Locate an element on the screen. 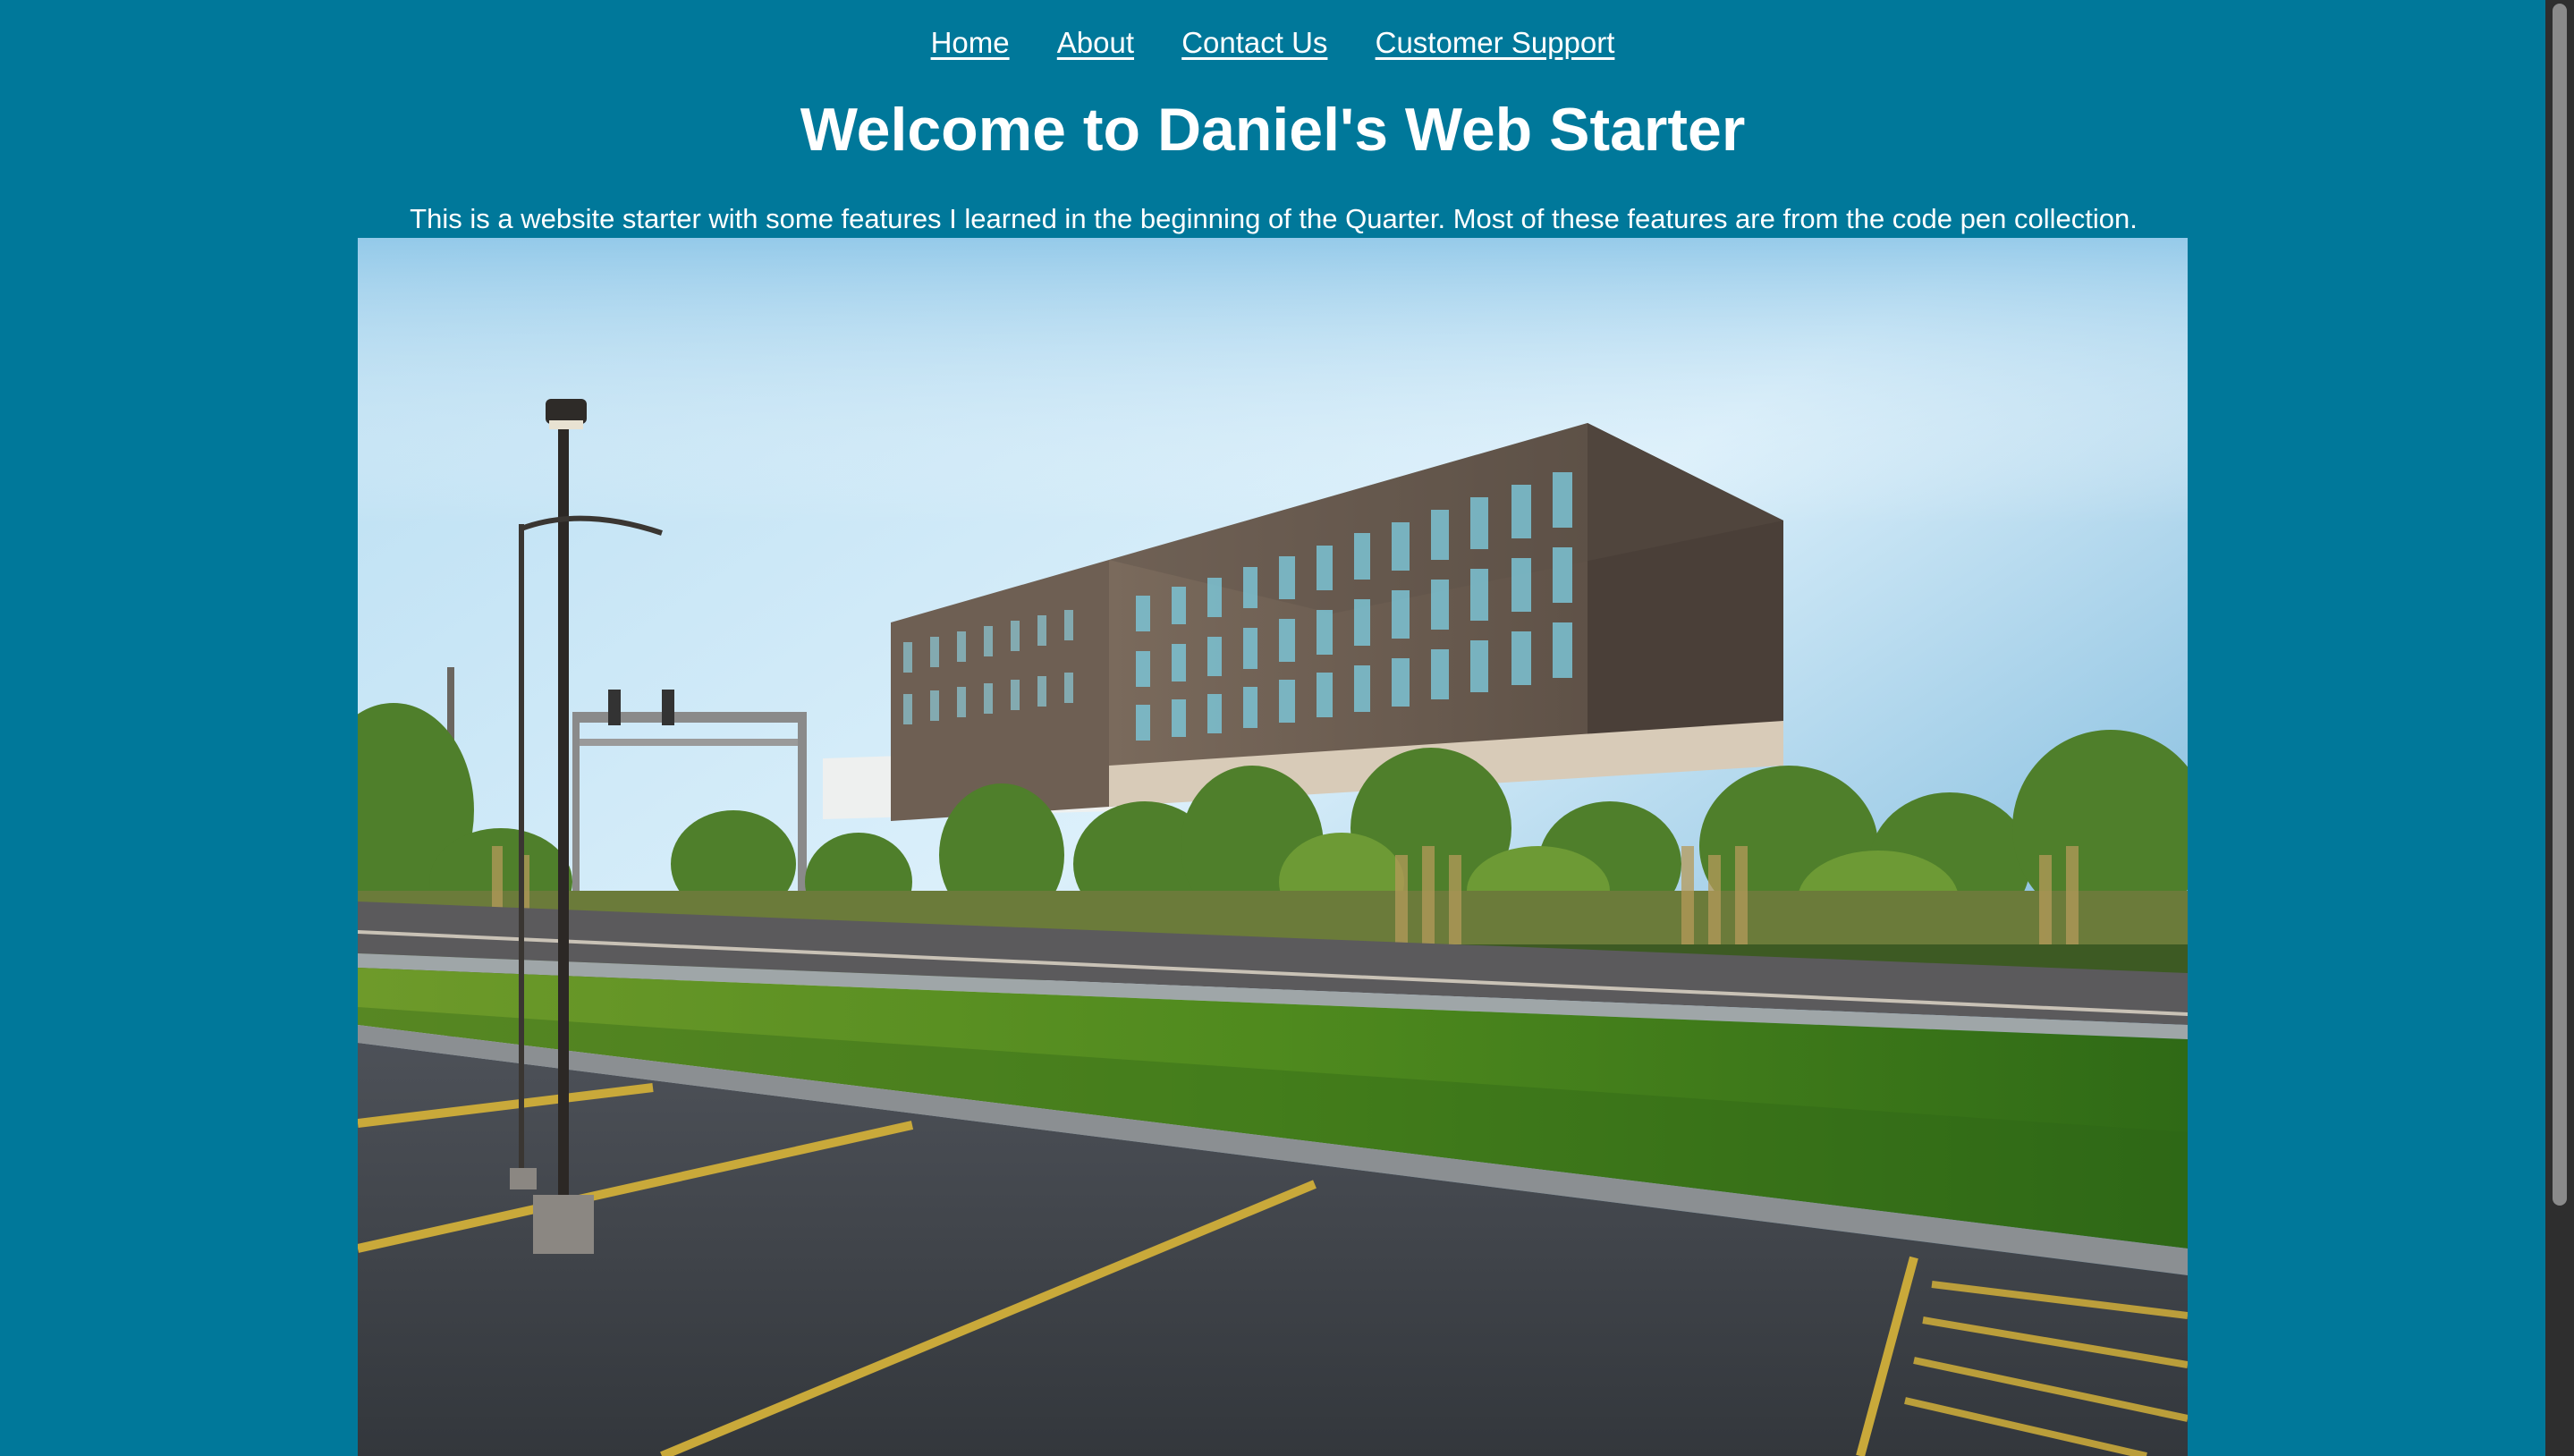 The height and width of the screenshot is (1456, 2574). top-nav: Home About Contact Us Customer Support is located at coordinates (1272, 43).